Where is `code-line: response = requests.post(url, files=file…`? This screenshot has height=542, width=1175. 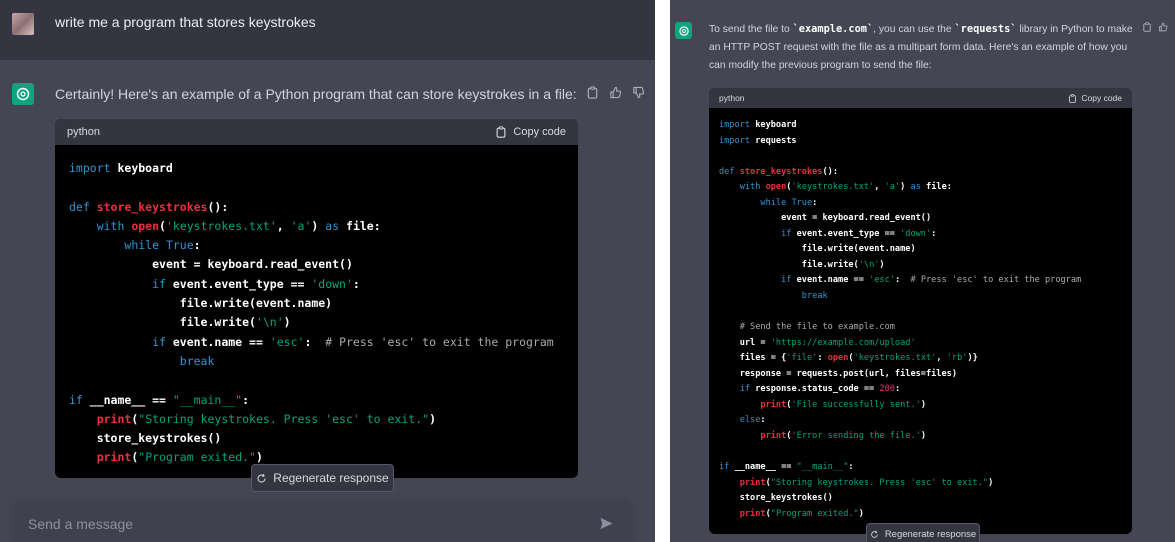
code-line: response = requests.post(url, files=file… is located at coordinates (848, 373).